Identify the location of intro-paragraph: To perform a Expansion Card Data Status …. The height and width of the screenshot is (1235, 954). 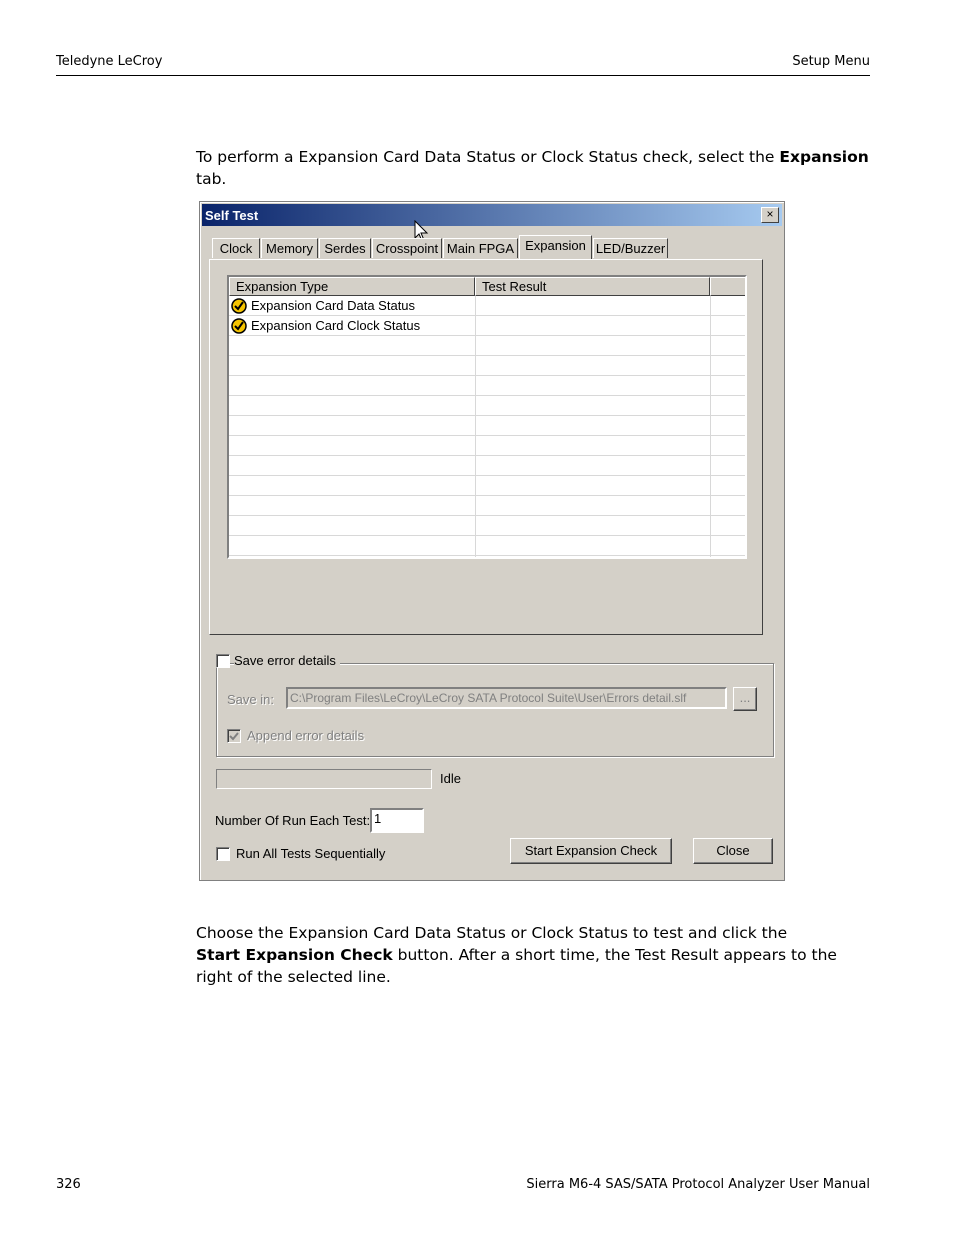
(532, 168).